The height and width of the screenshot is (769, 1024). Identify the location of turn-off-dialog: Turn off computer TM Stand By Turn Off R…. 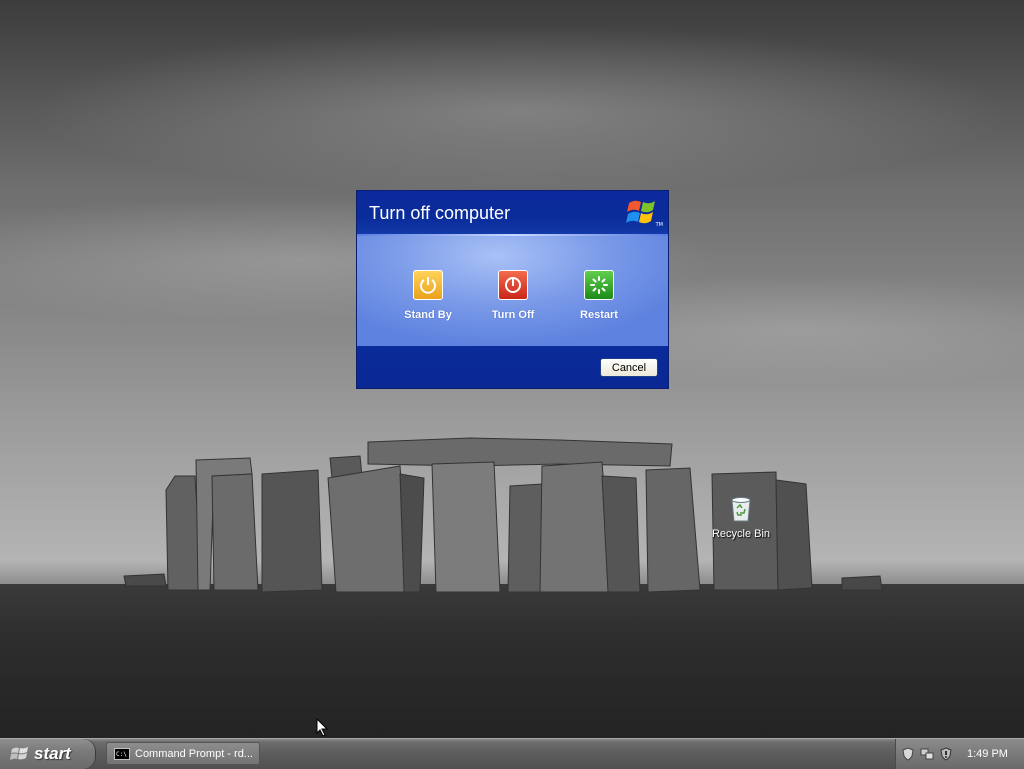
(512, 289).